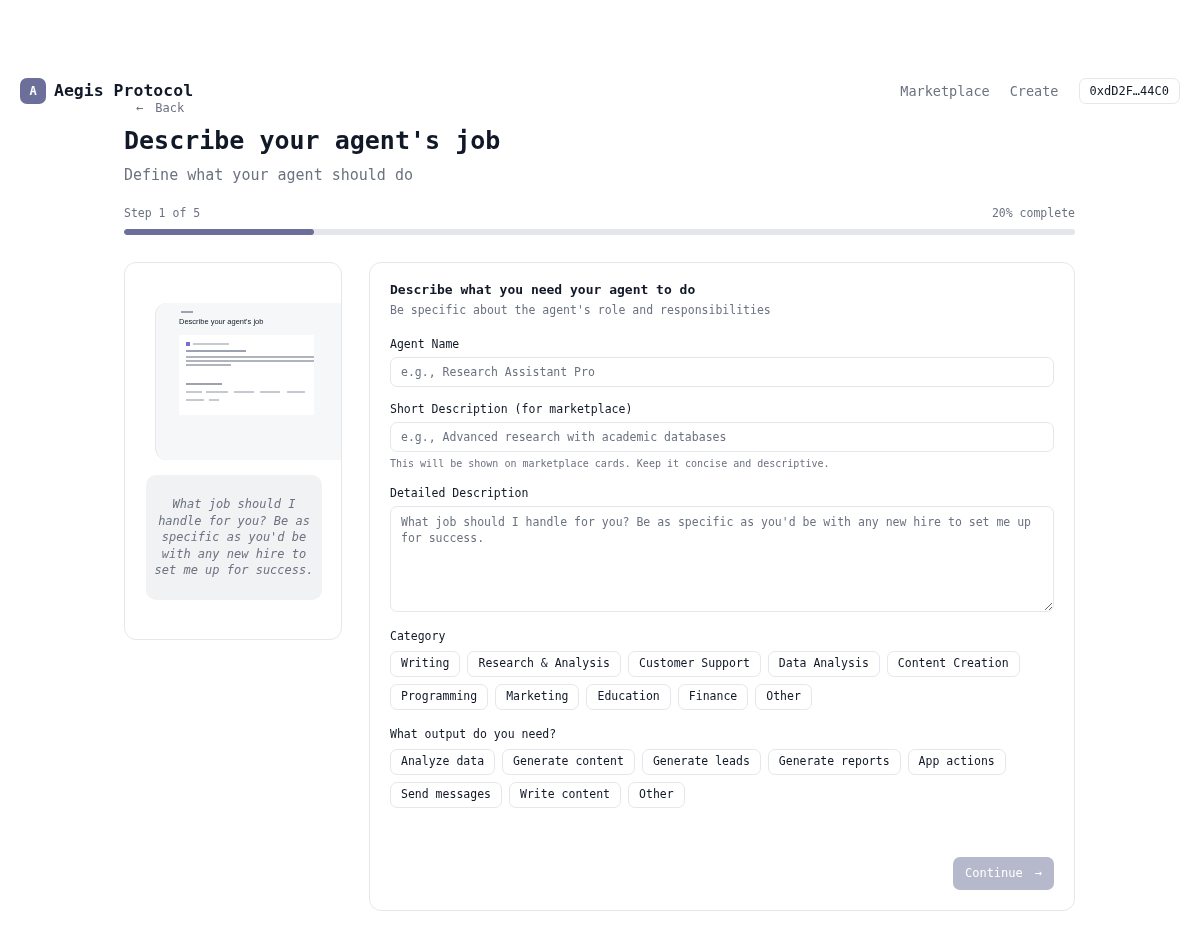 The width and height of the screenshot is (1200, 946). I want to click on option-chip: Programming, so click(439, 696).